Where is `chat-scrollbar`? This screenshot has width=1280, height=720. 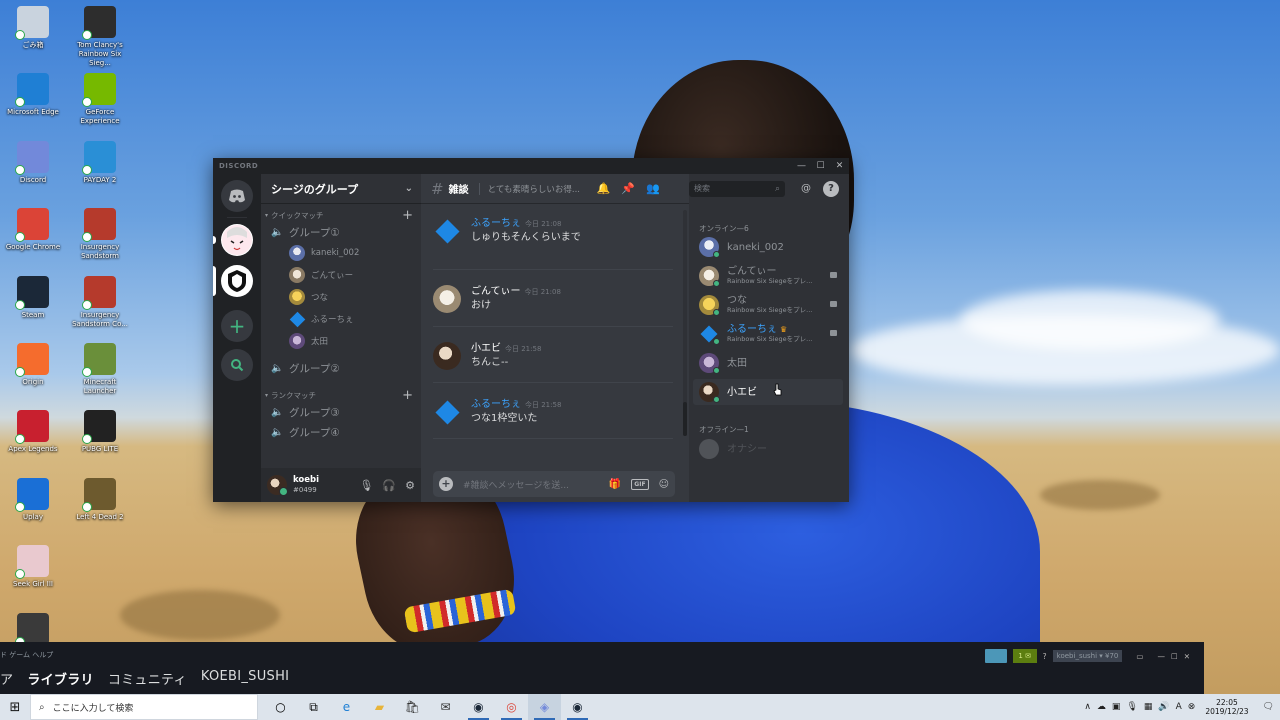
chat-scrollbar is located at coordinates (685, 323).